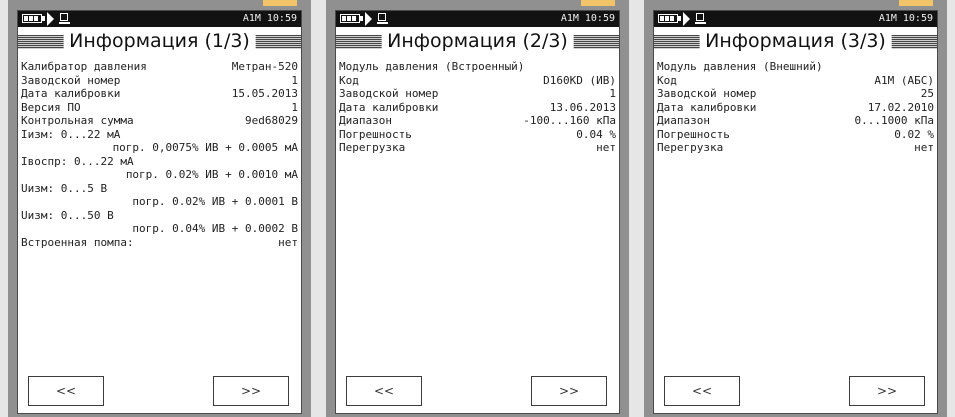 This screenshot has height=417, width=955. What do you see at coordinates (569, 120) in the screenshot?
I see `info-value: -100...160 кПа` at bounding box center [569, 120].